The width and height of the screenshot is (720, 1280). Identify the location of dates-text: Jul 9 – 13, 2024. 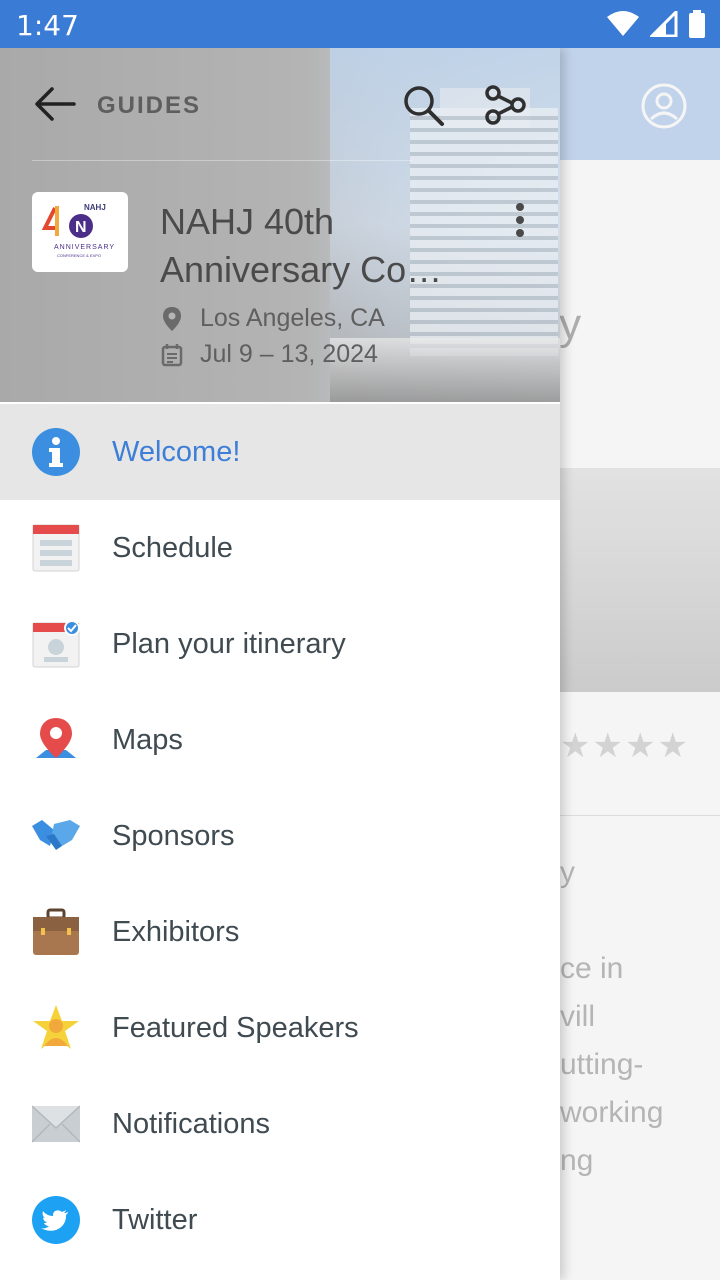
(289, 354).